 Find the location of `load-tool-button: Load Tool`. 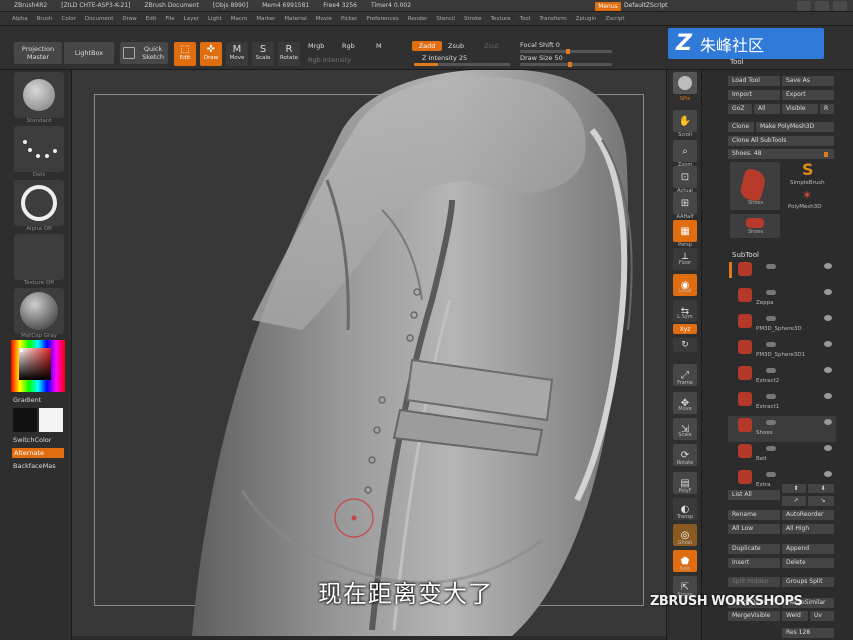

load-tool-button: Load Tool is located at coordinates (754, 81).